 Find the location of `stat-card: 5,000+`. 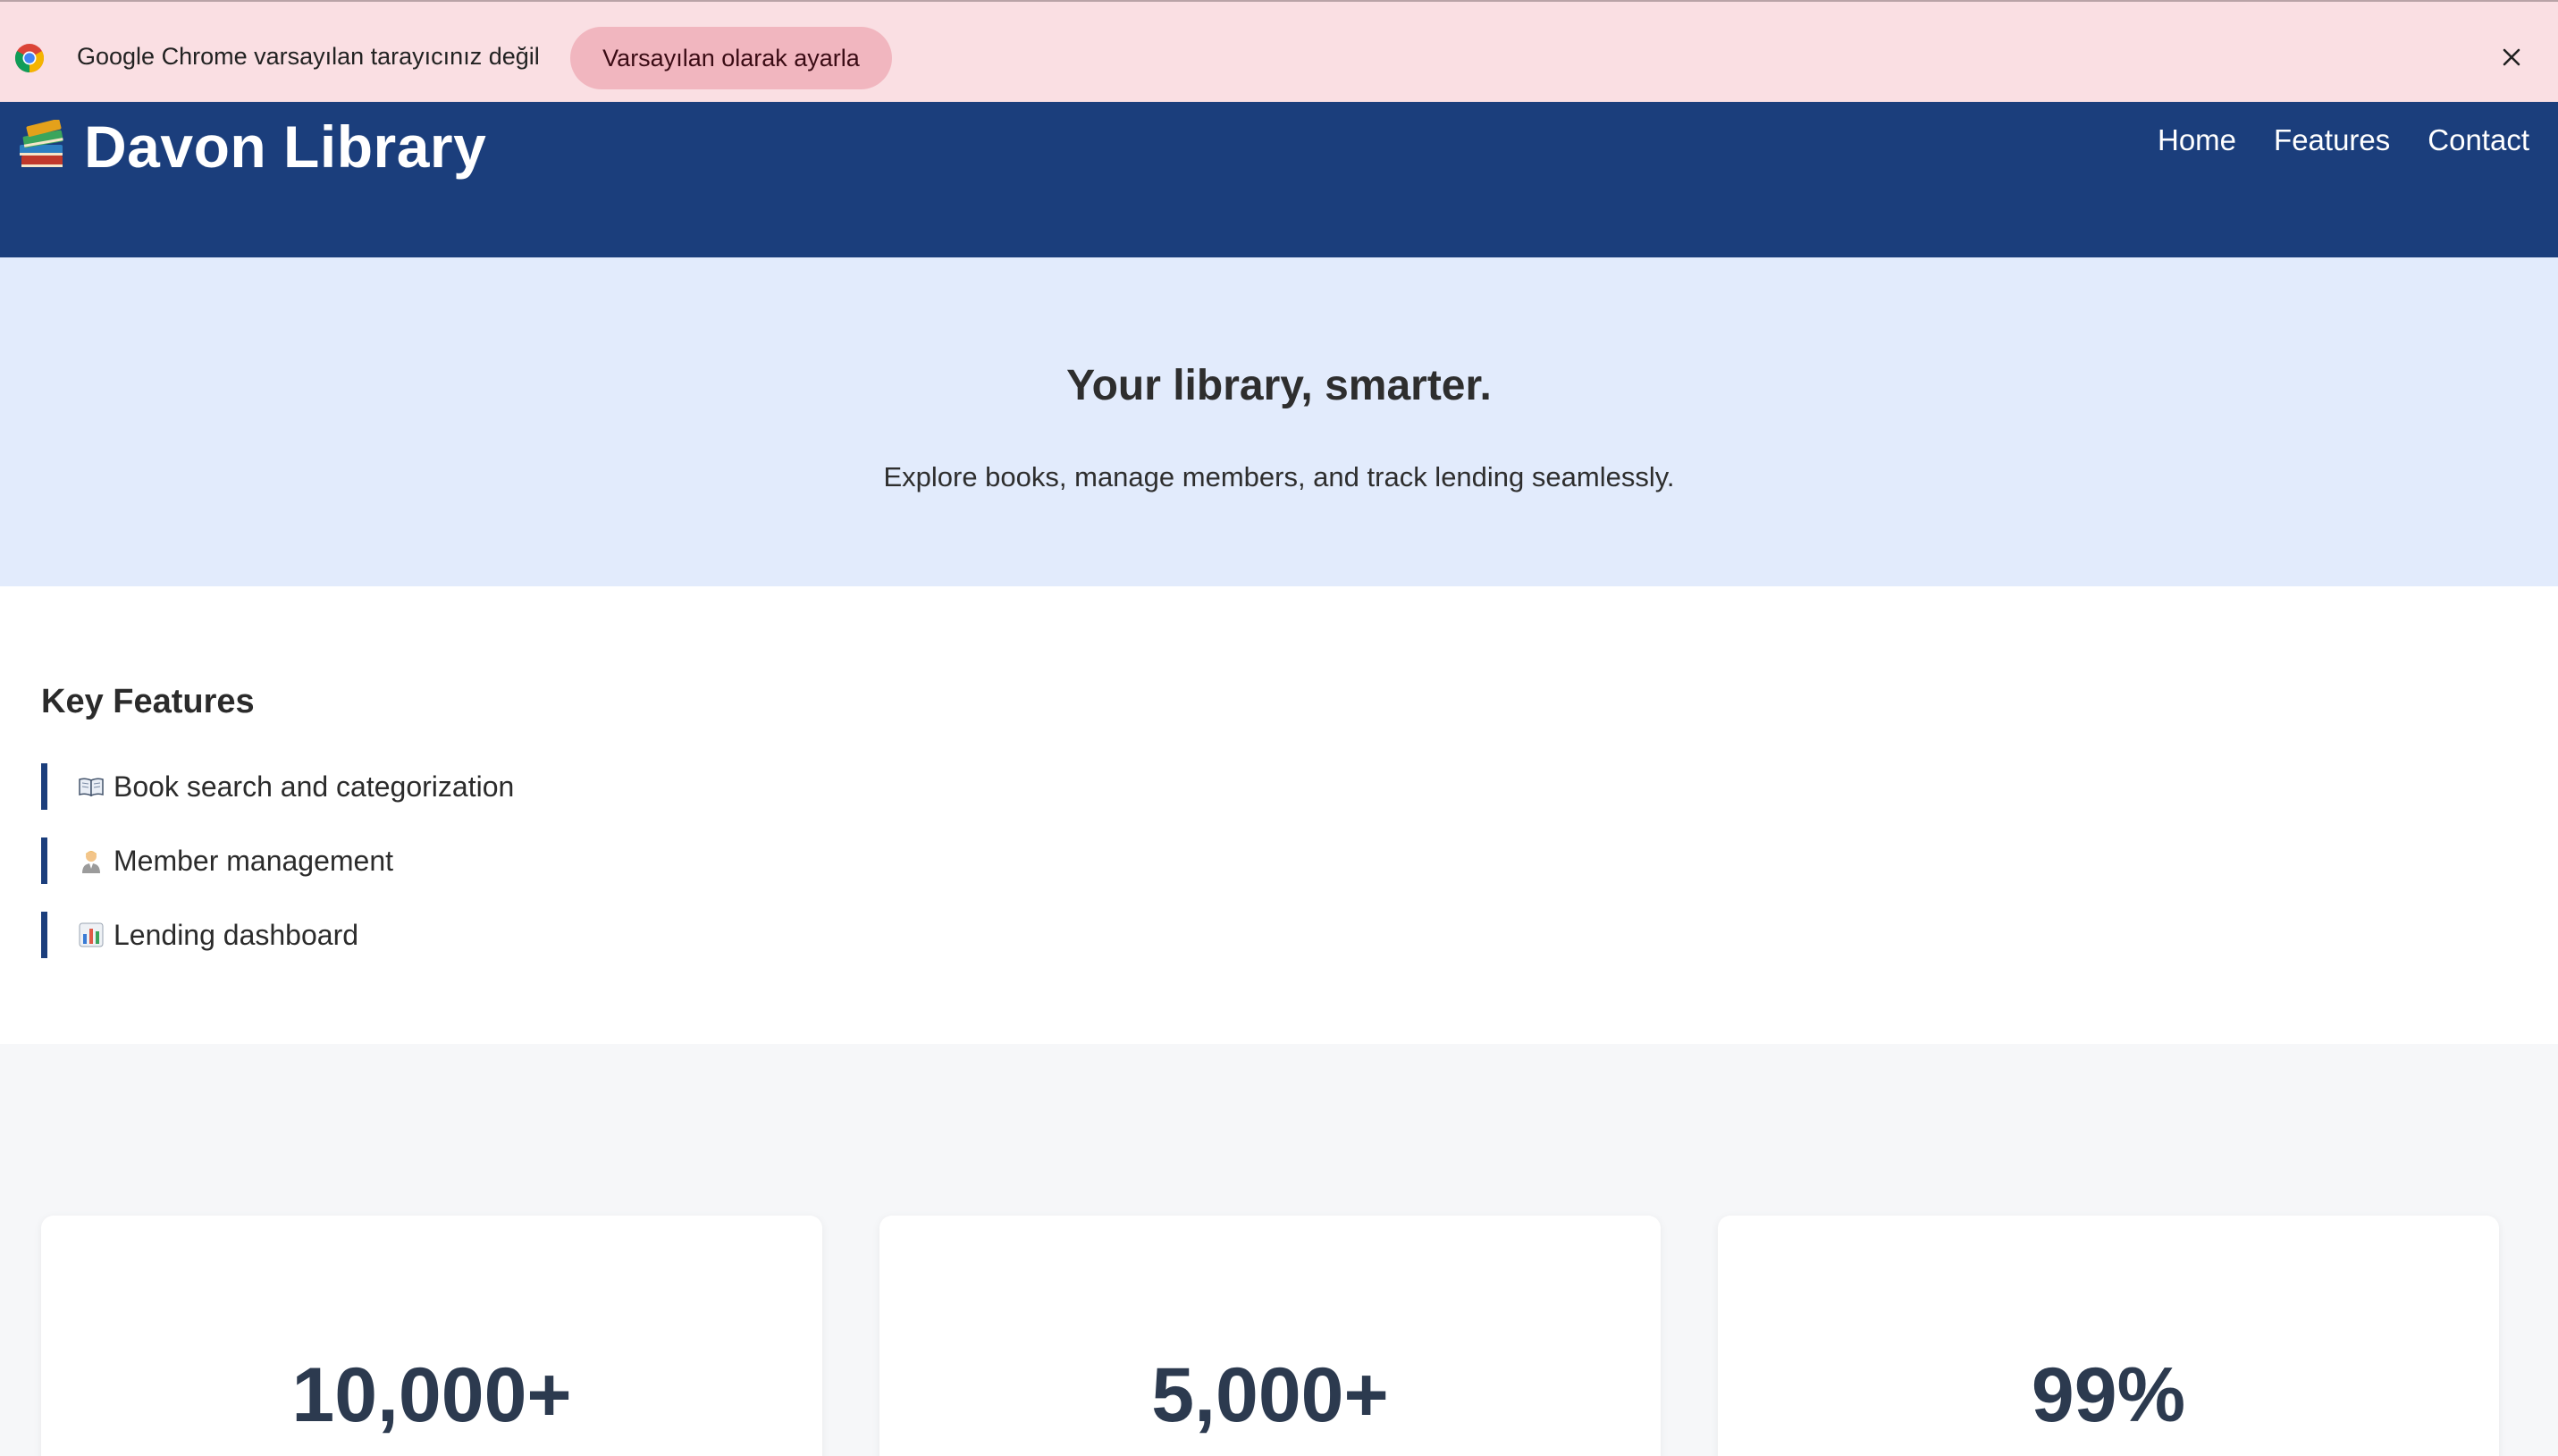

stat-card: 5,000+ is located at coordinates (1270, 1336).